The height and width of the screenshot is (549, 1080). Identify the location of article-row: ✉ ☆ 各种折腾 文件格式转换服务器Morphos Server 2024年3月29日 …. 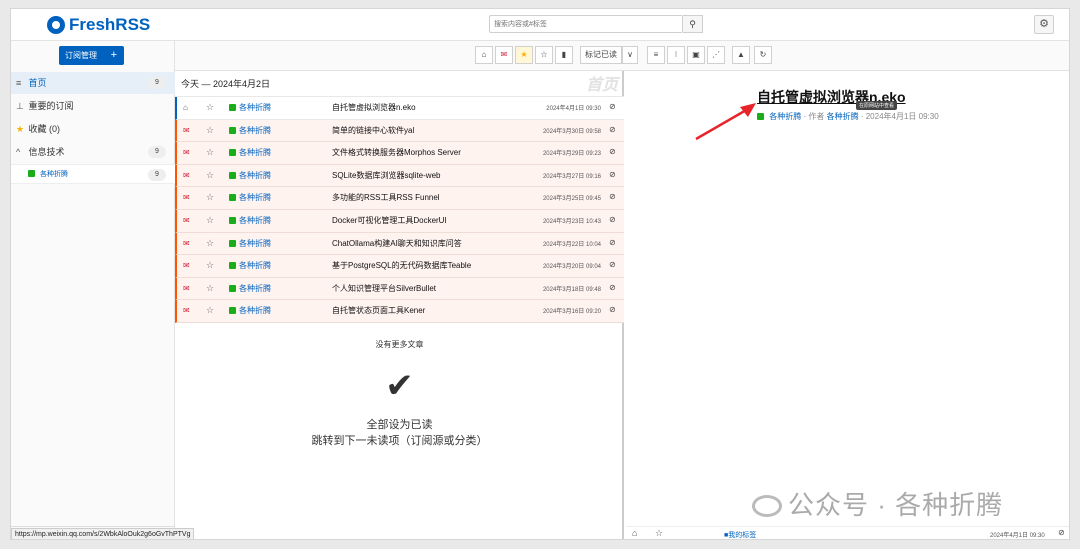
(399, 153).